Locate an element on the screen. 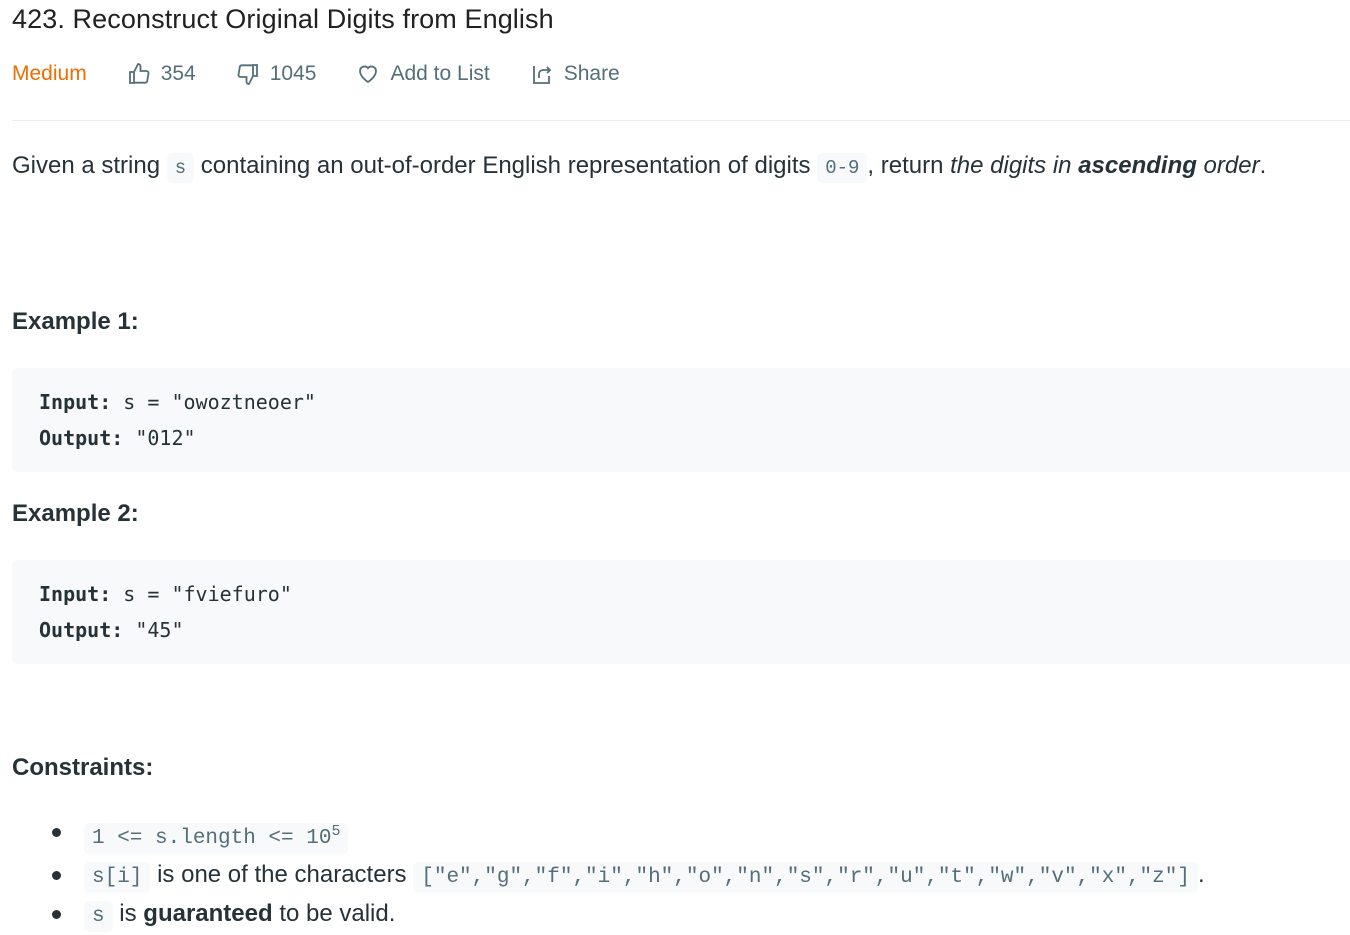  thumbs-down-icon is located at coordinates (247, 74).